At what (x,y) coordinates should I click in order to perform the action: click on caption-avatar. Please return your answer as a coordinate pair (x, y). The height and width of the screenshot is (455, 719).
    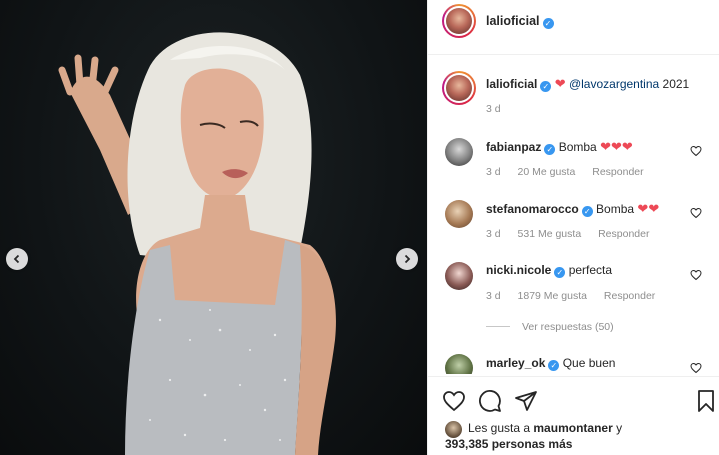
    Looking at the image, I should click on (459, 88).